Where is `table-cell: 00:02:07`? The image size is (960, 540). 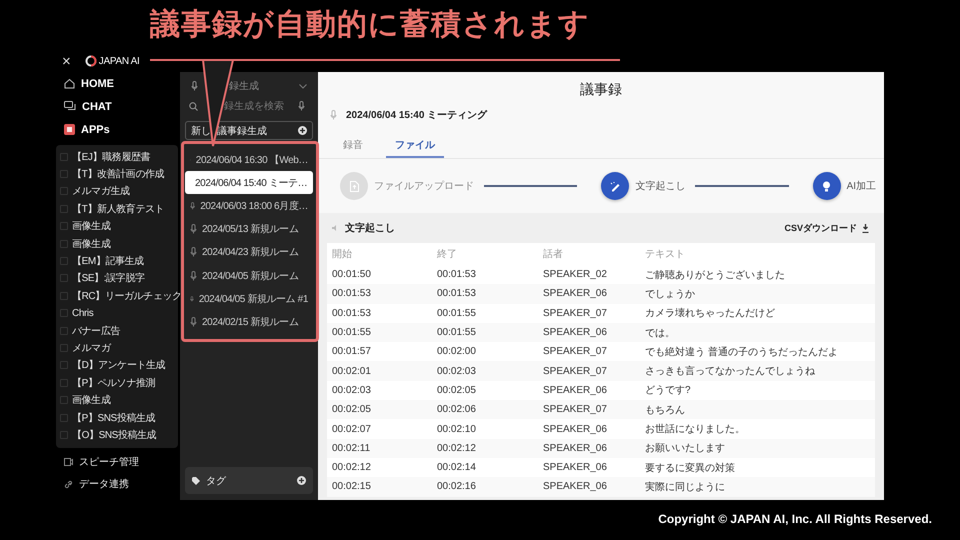 table-cell: 00:02:07 is located at coordinates (379, 429).